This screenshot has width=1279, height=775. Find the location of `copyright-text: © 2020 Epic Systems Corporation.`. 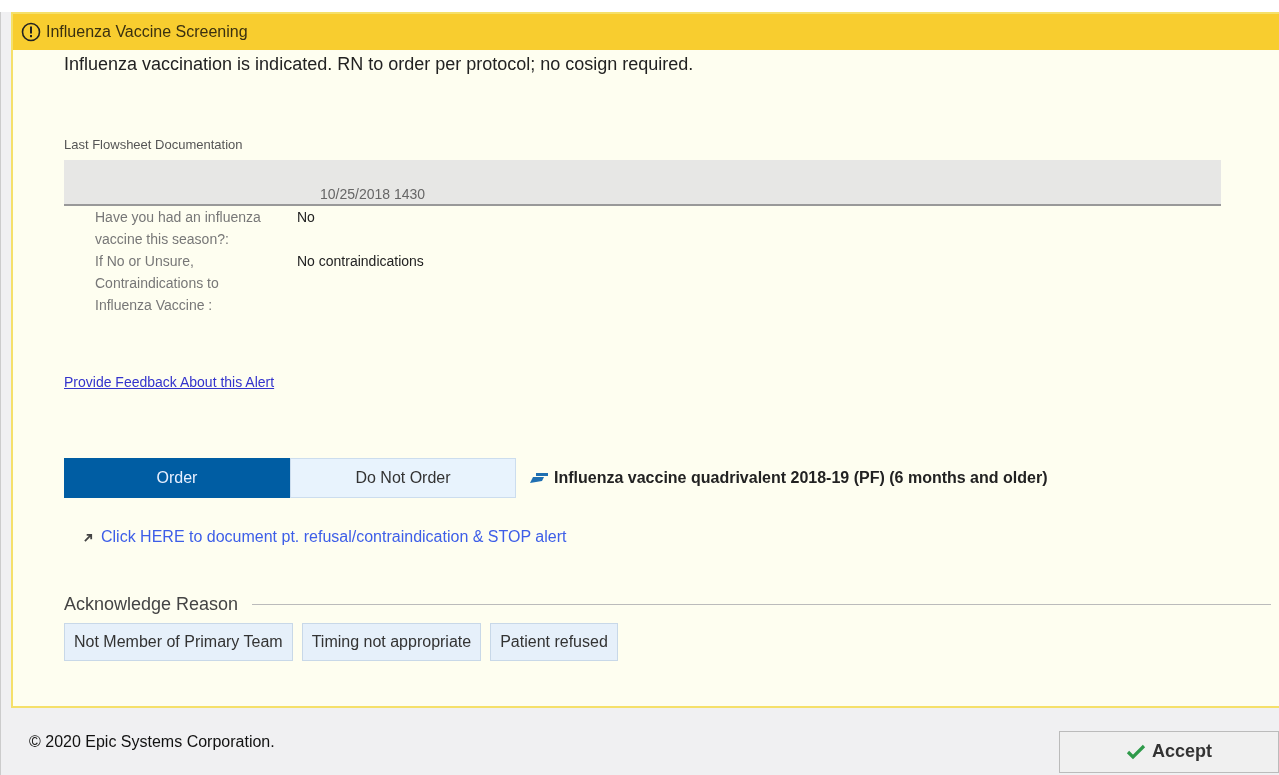

copyright-text: © 2020 Epic Systems Corporation. is located at coordinates (152, 741).